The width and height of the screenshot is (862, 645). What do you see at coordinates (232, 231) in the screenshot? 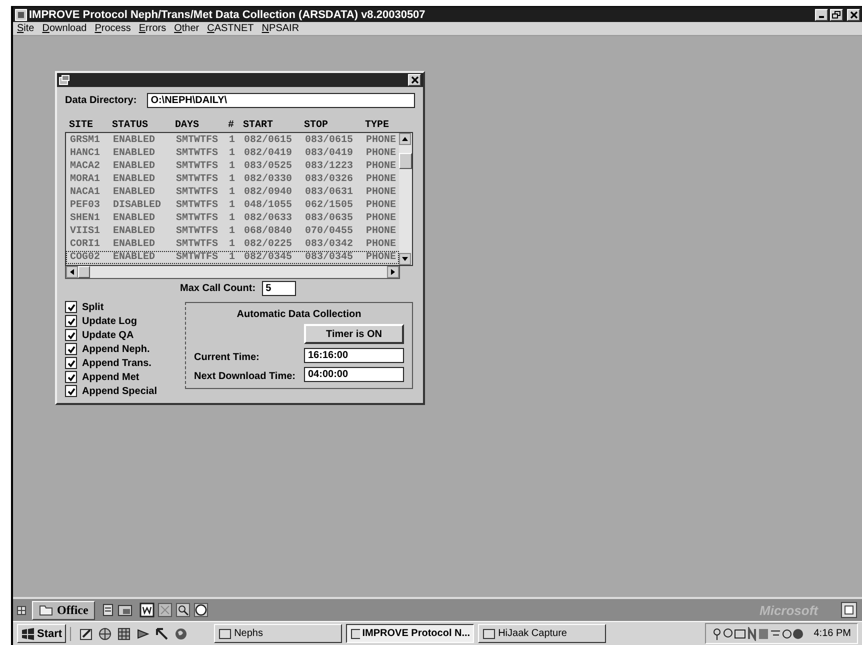
I see `list-row: VIIS1 ENABLED SMTWTFS 1 068/0840 070/0455 PHONE` at bounding box center [232, 231].